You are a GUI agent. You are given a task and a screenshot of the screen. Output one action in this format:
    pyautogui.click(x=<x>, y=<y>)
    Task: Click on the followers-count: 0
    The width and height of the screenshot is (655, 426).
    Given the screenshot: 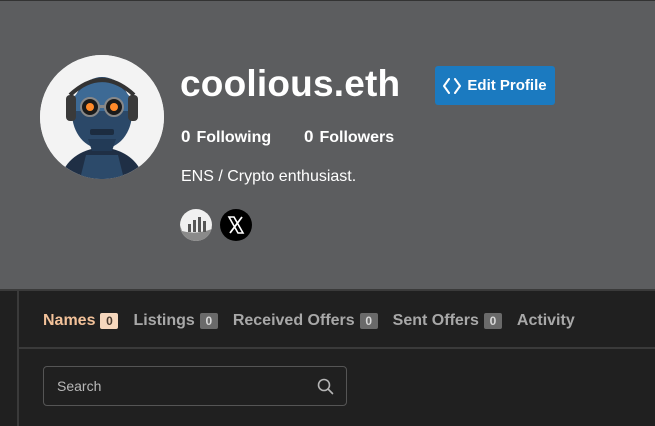 What is the action you would take?
    pyautogui.click(x=309, y=136)
    